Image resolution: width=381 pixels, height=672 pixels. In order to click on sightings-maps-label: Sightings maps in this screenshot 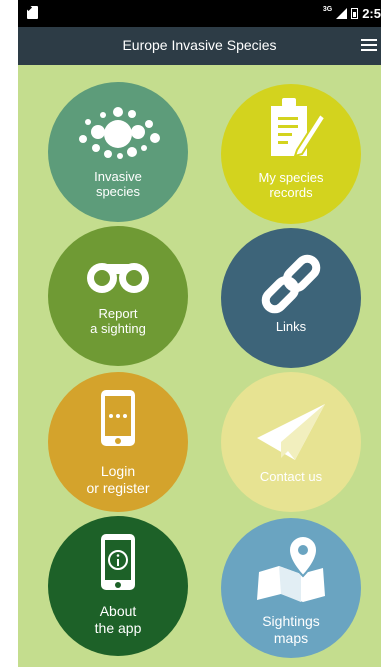, I will do `click(291, 629)`.